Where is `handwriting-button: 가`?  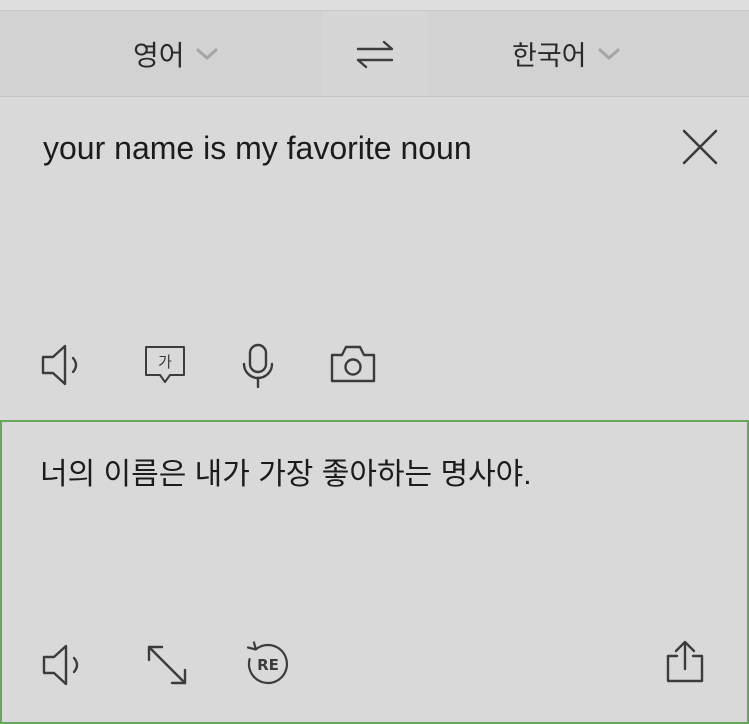
handwriting-button: 가 is located at coordinates (165, 365).